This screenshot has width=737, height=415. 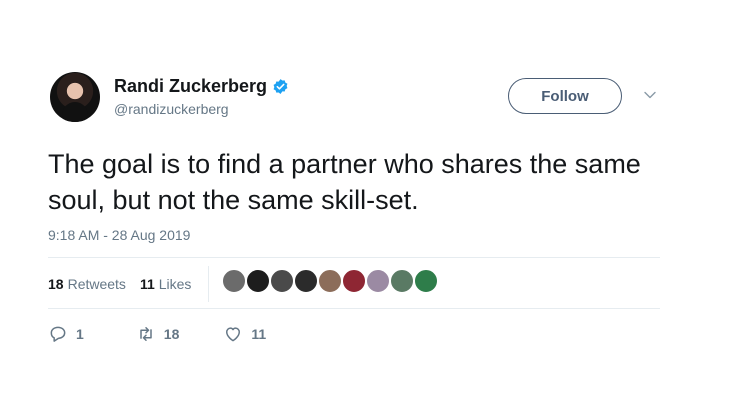 I want to click on retweet-count: 18, so click(x=171, y=334).